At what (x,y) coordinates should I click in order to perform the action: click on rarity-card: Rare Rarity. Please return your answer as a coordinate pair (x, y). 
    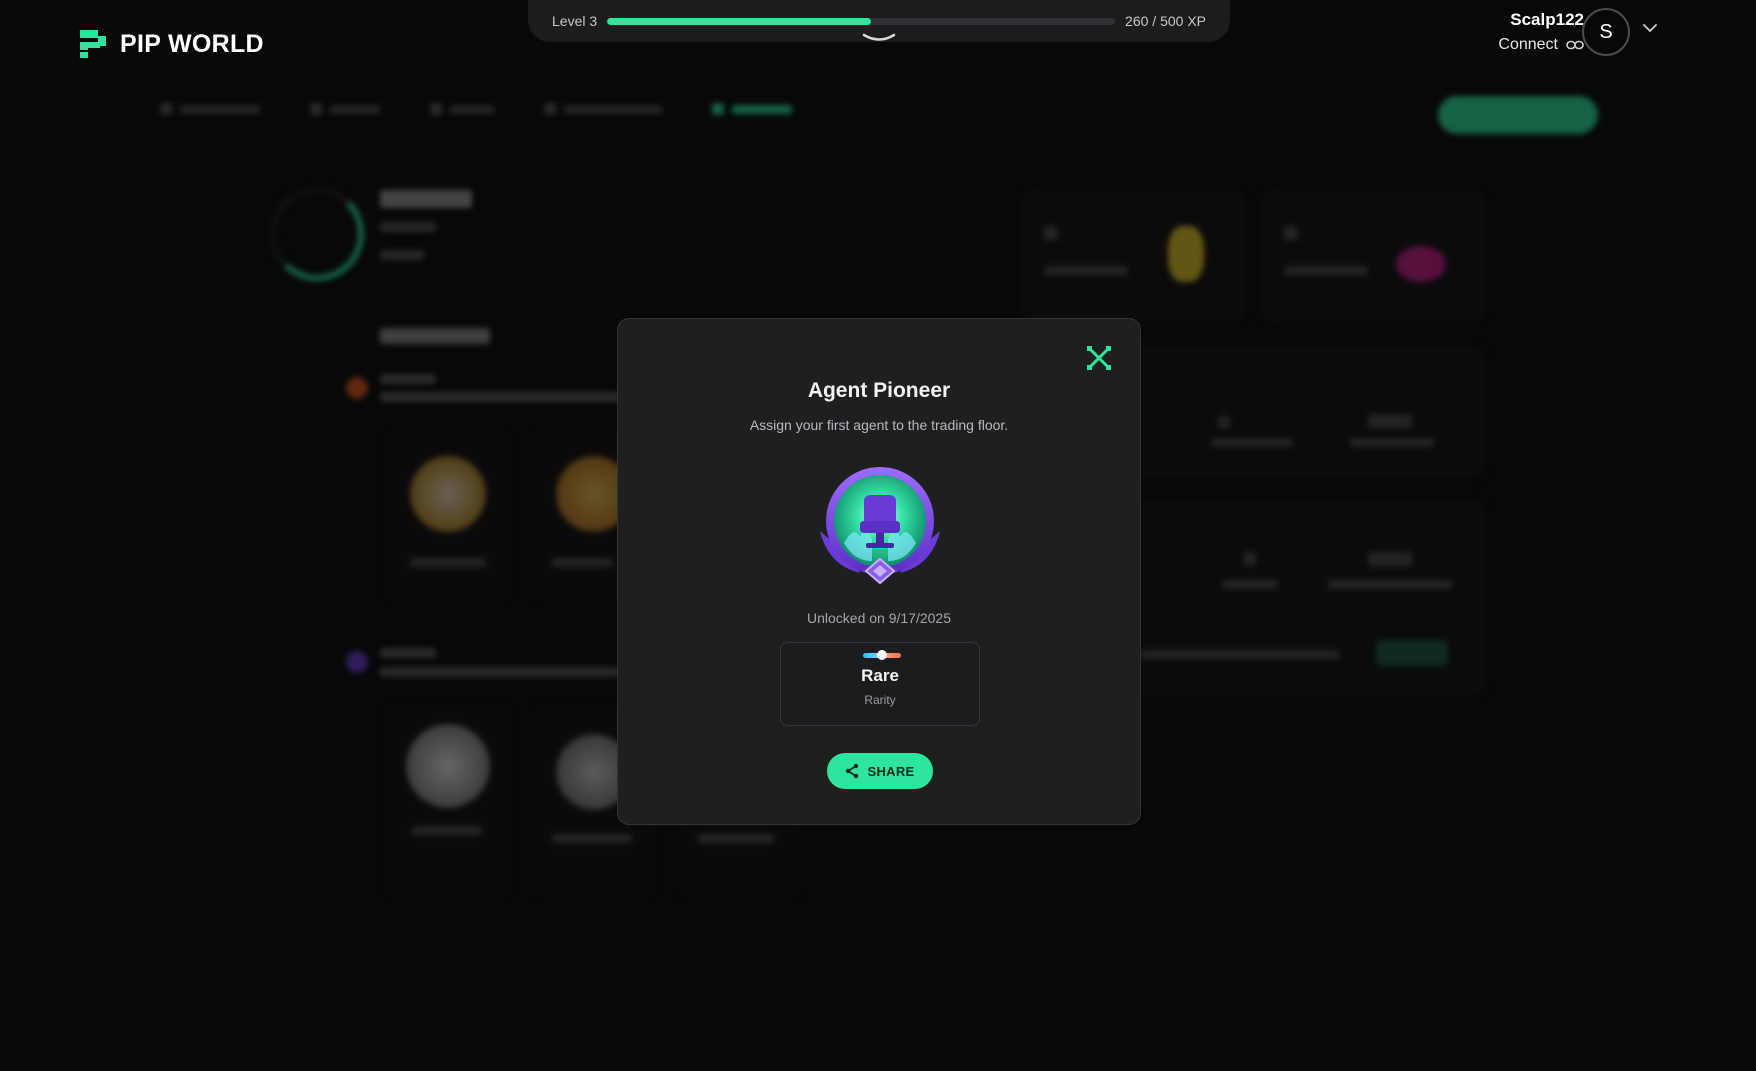
    Looking at the image, I should click on (880, 684).